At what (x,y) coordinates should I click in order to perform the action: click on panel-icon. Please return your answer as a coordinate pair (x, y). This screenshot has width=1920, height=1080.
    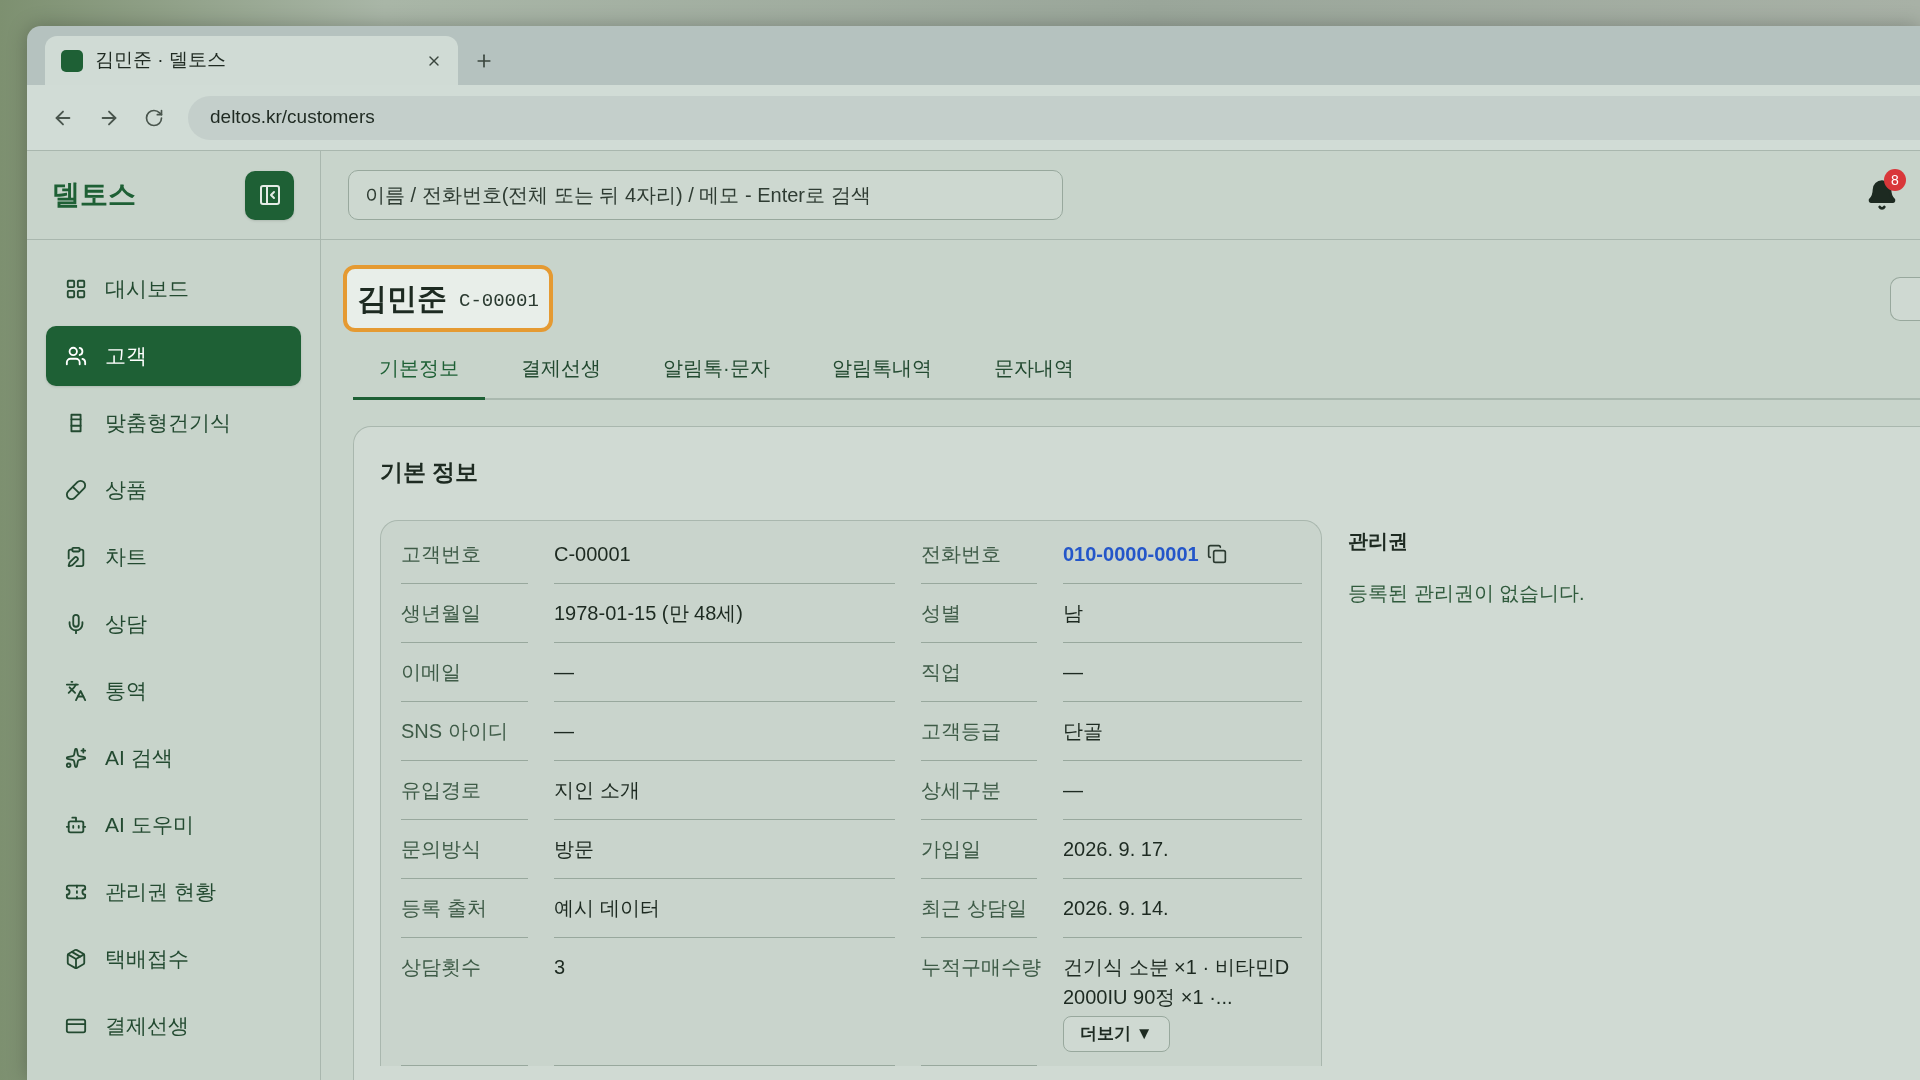
    Looking at the image, I should click on (269, 195).